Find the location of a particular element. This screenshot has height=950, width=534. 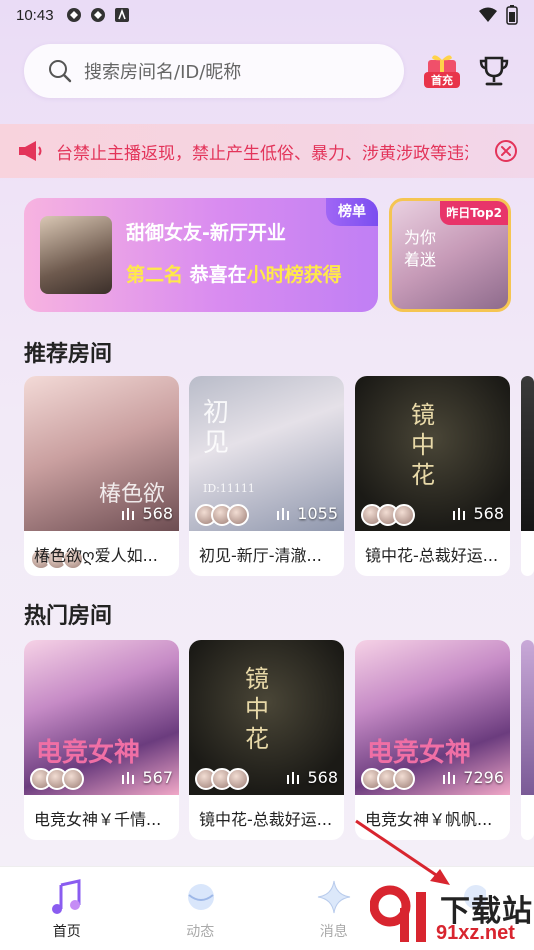

section-title-recommended: 推荐房间 is located at coordinates (68, 354).